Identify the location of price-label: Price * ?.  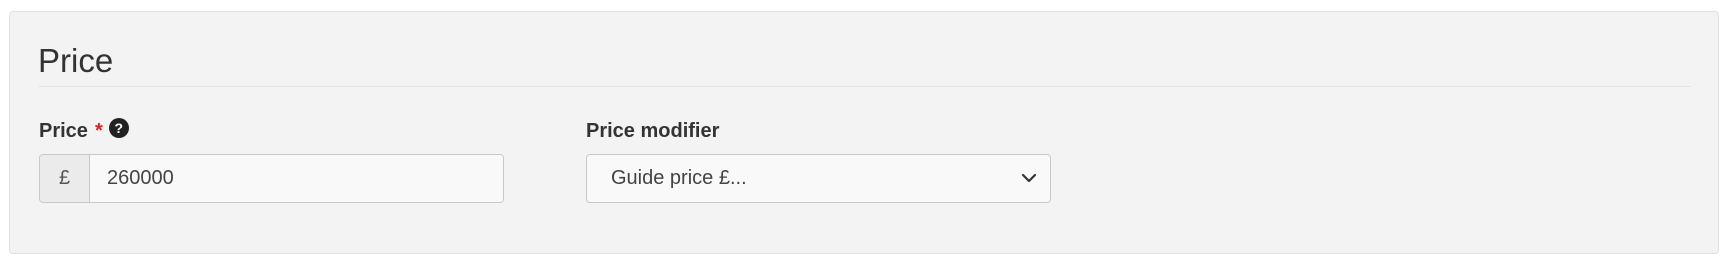
(84, 130).